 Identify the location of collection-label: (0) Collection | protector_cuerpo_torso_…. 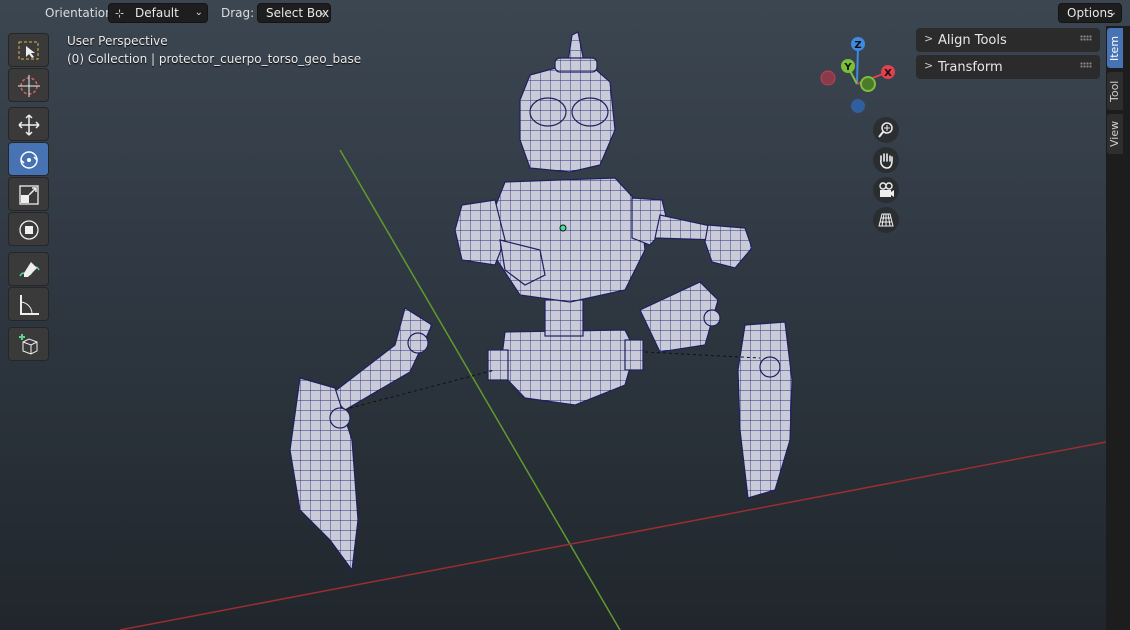
(214, 59).